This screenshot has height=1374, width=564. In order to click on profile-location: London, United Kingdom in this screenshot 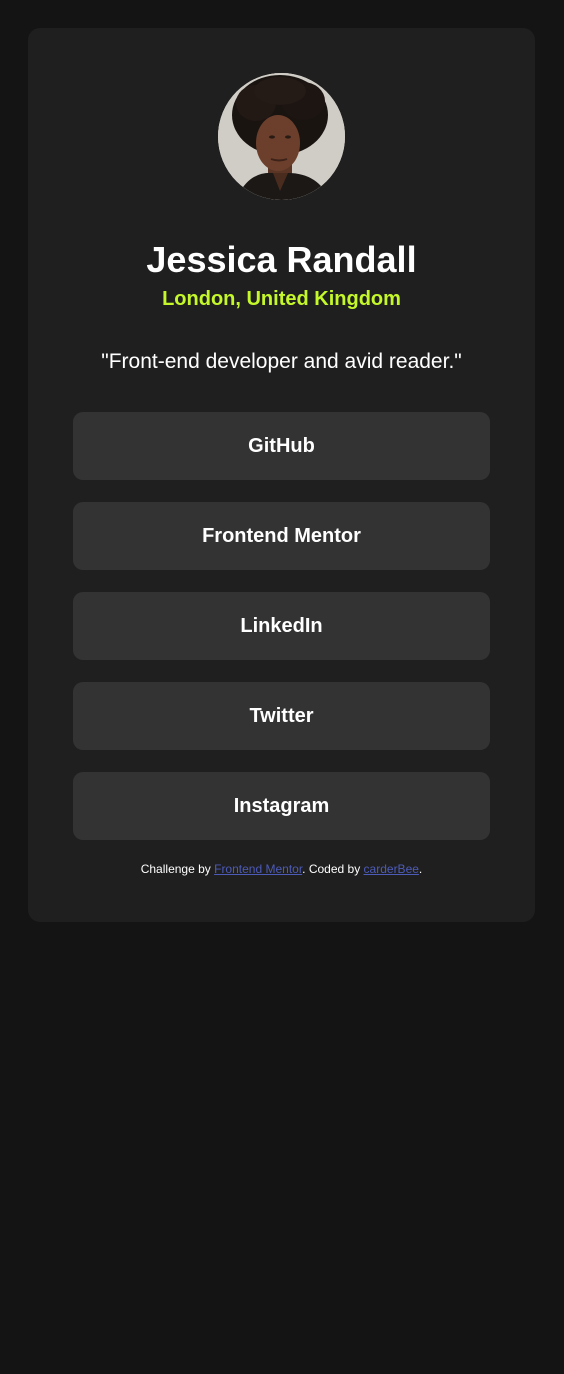, I will do `click(281, 299)`.